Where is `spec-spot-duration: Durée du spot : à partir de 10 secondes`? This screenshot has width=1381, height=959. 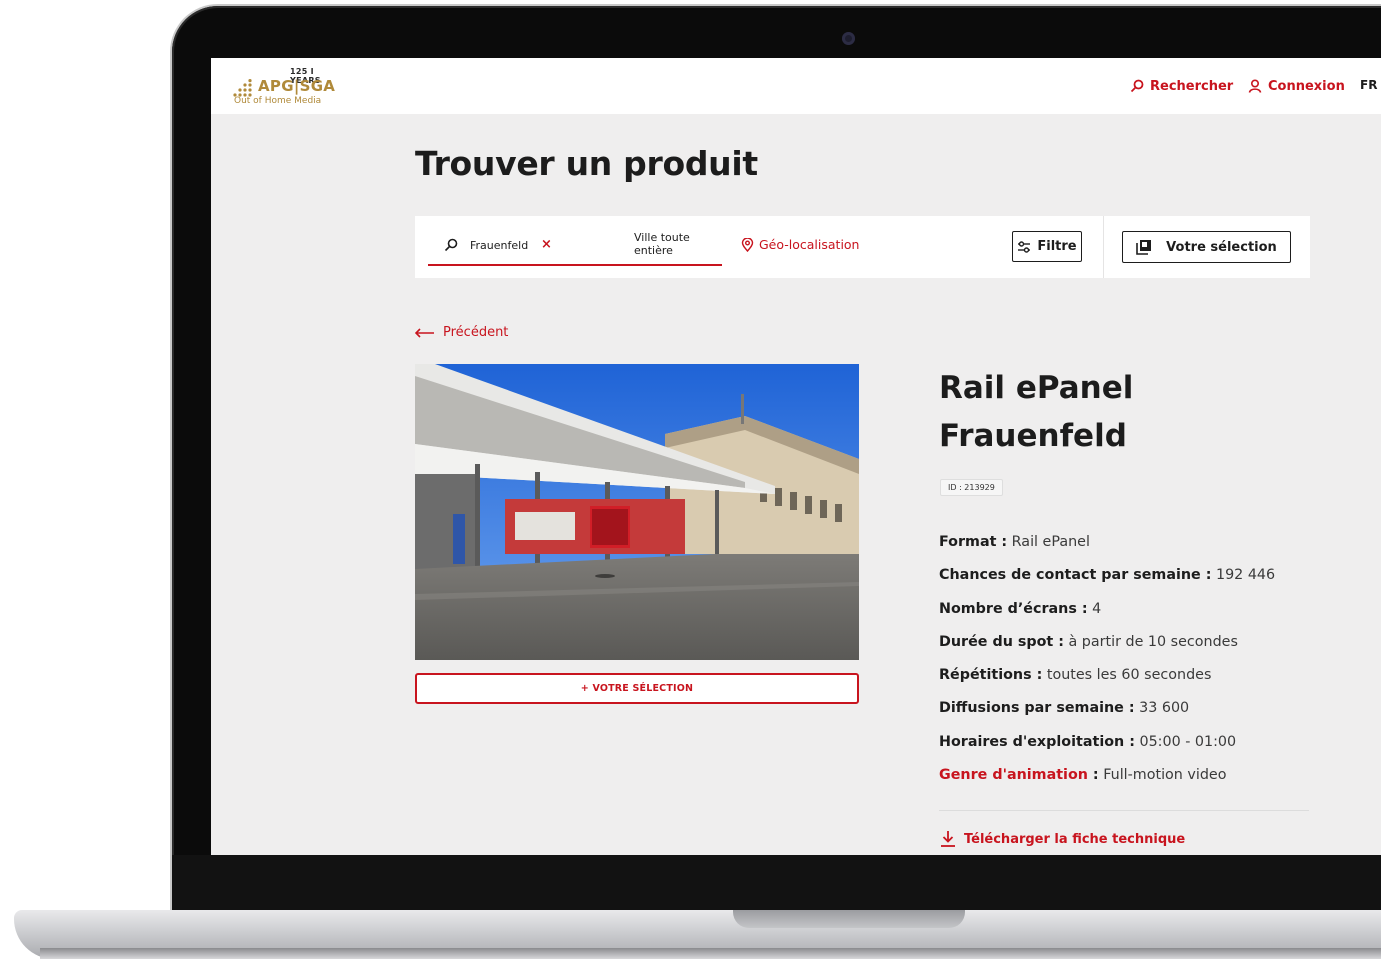 spec-spot-duration: Durée du spot : à partir de 10 secondes is located at coordinates (1088, 641).